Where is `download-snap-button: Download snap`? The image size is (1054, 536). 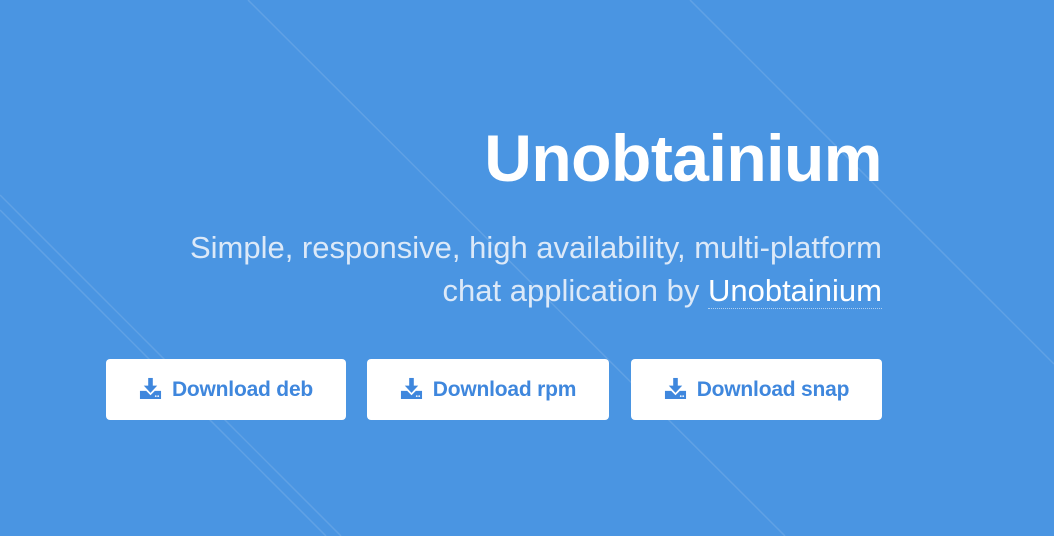
download-snap-button: Download snap is located at coordinates (756, 389).